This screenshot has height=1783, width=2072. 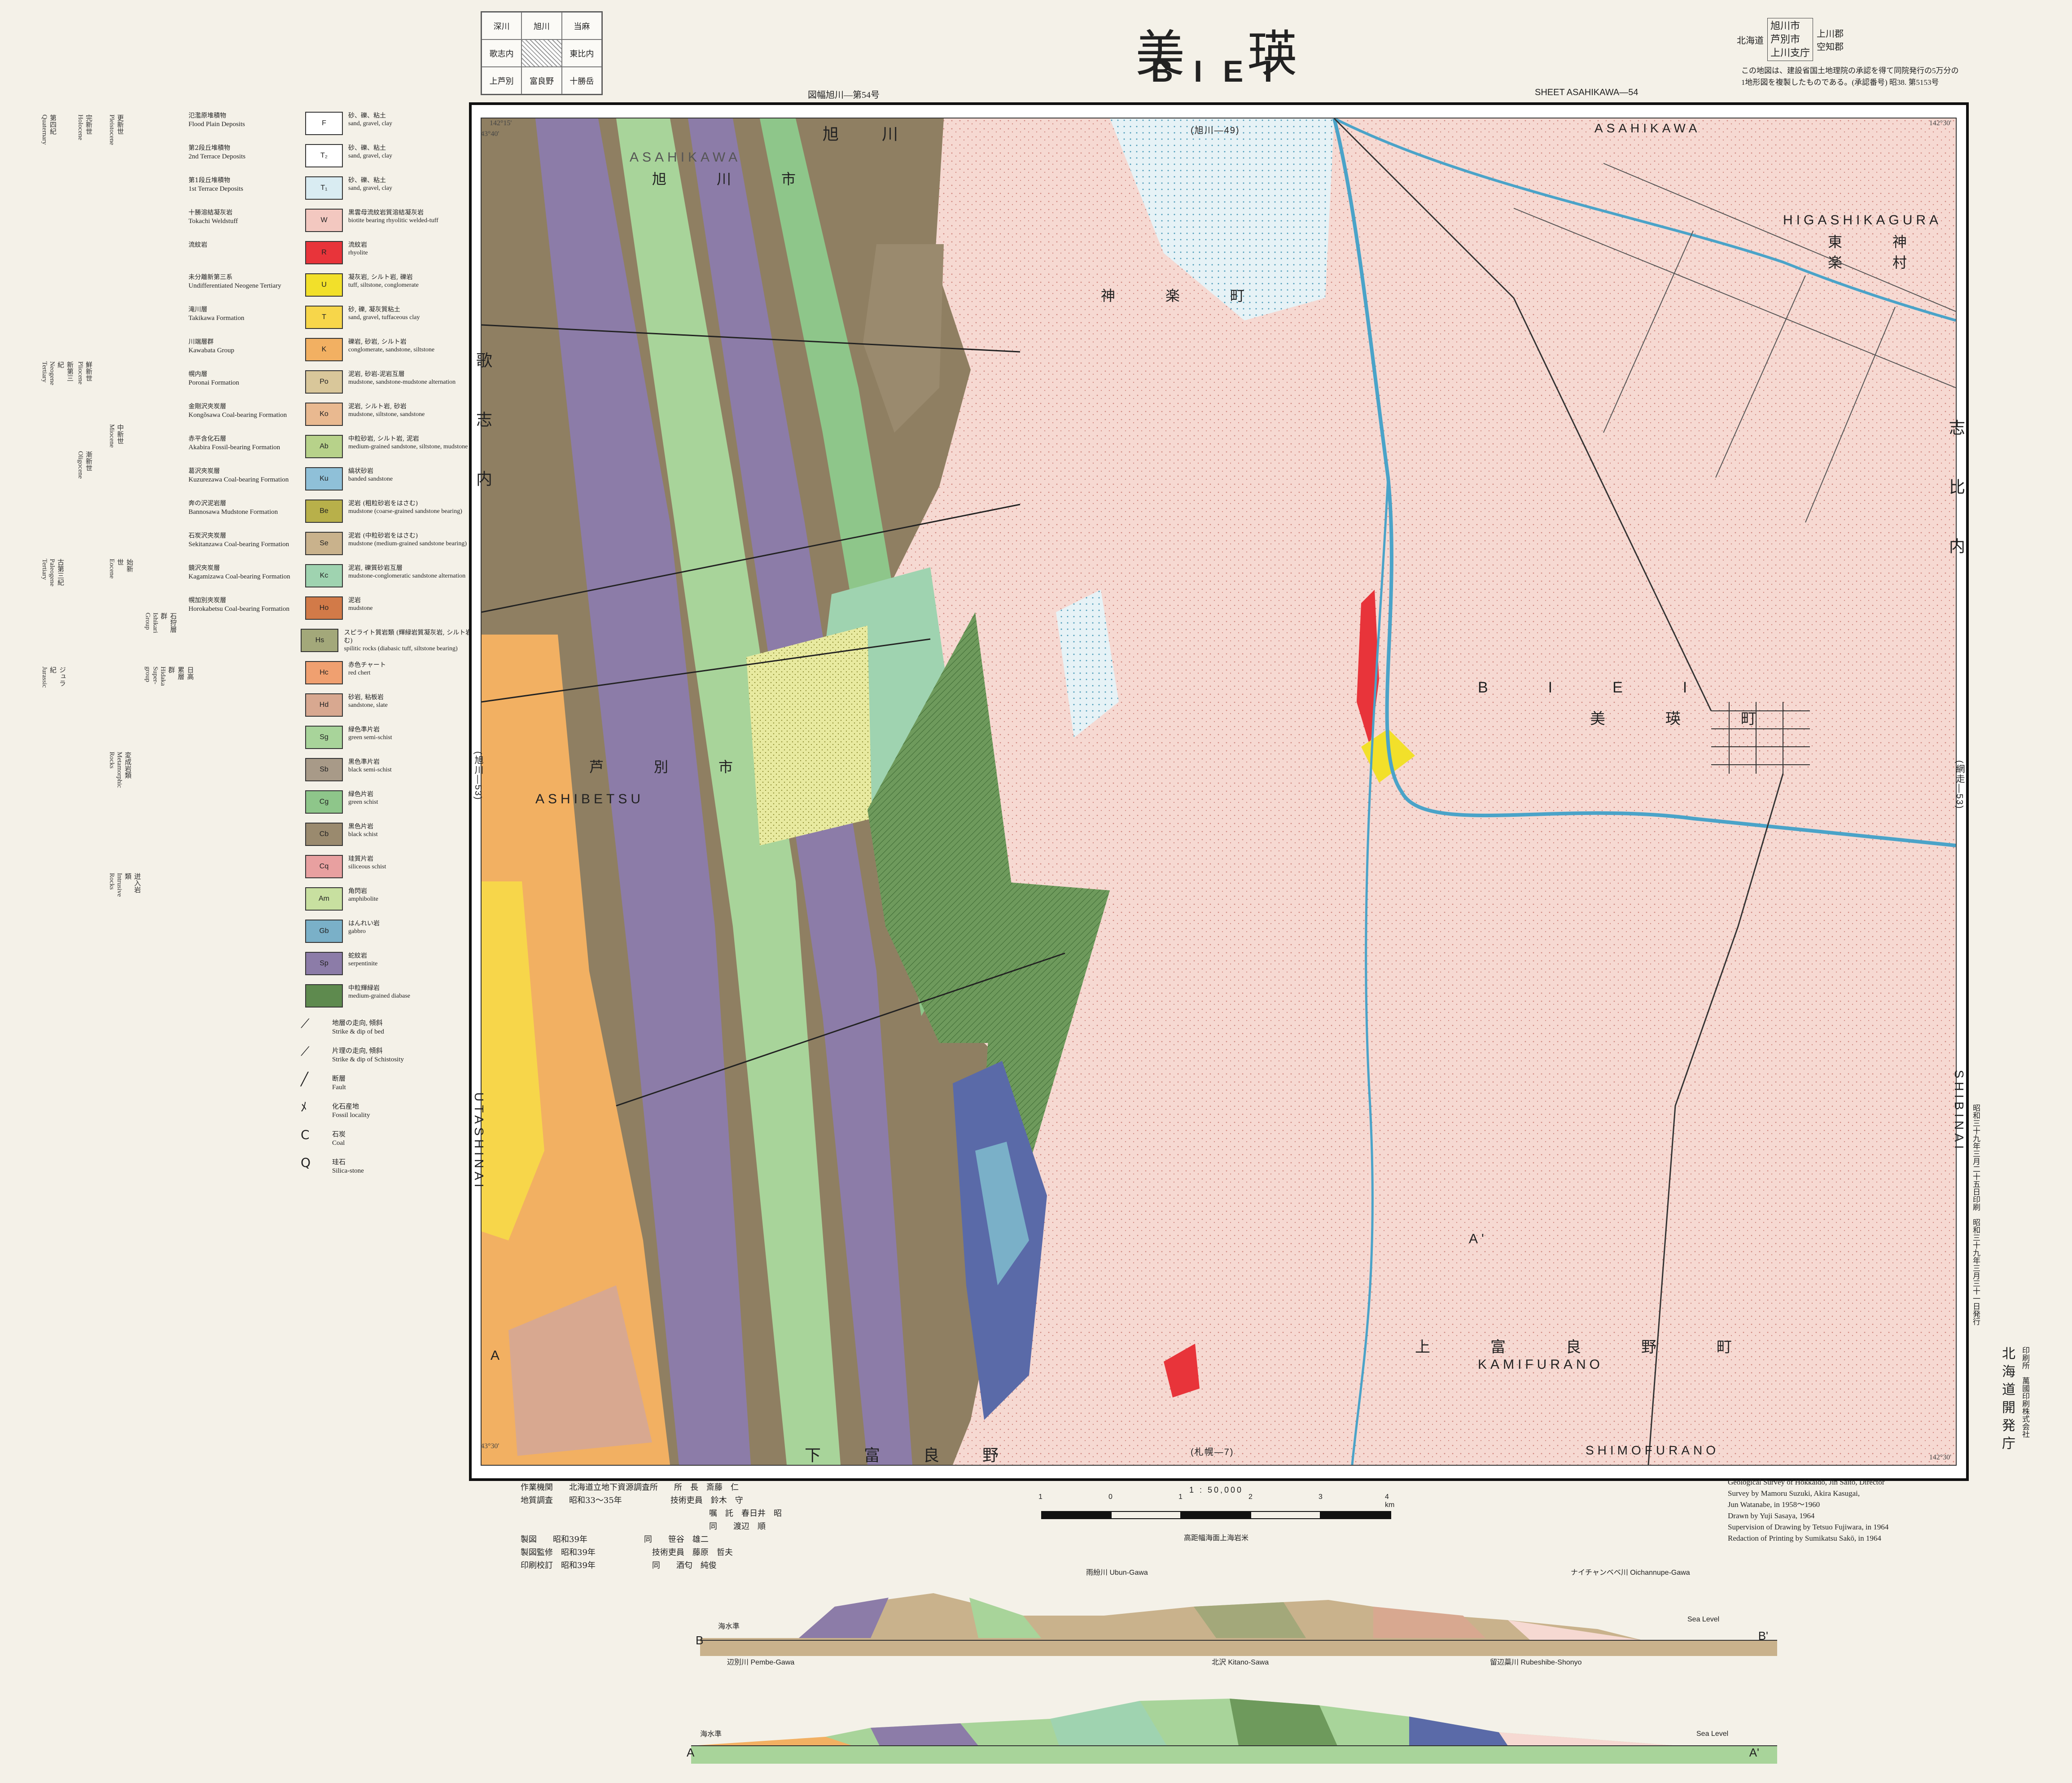 I want to click on legend-era-label: 鮮新世 Pliocene, so click(x=84, y=373).